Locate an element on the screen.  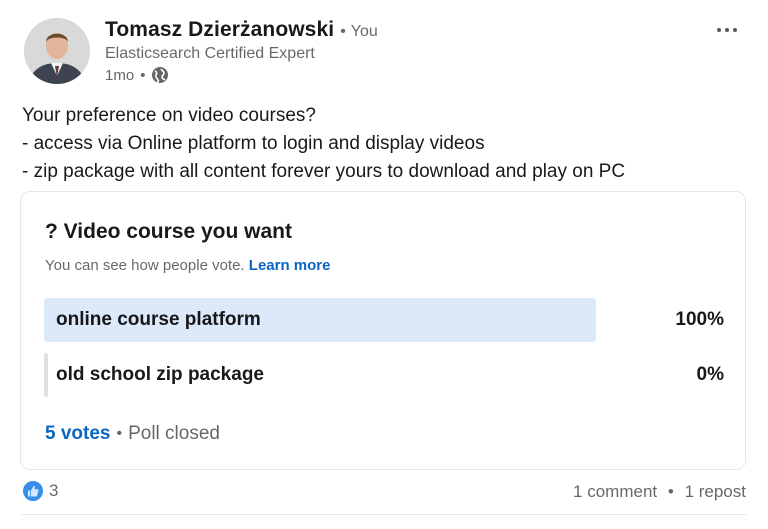
more-options-button is located at coordinates (727, 30).